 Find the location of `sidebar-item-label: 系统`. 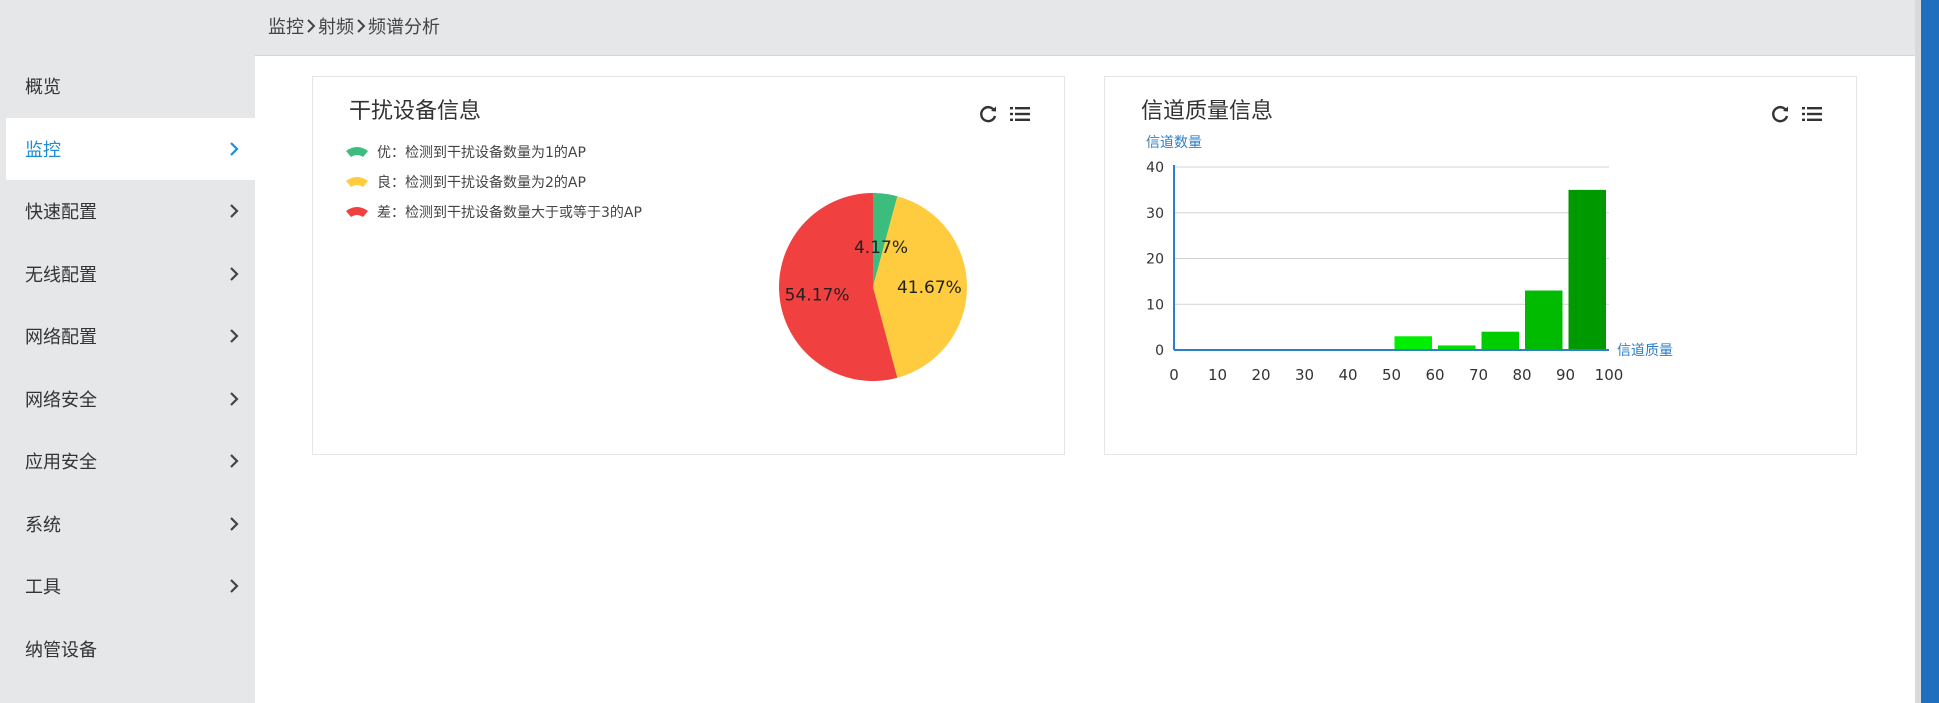

sidebar-item-label: 系统 is located at coordinates (43, 525).